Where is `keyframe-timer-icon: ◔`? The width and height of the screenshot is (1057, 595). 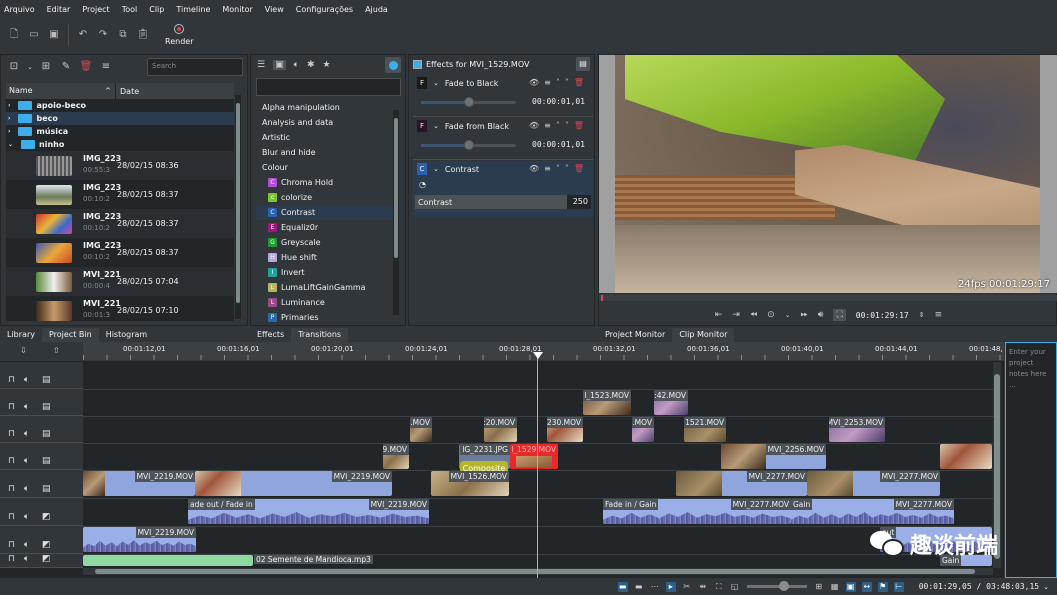 keyframe-timer-icon: ◔ is located at coordinates (422, 184).